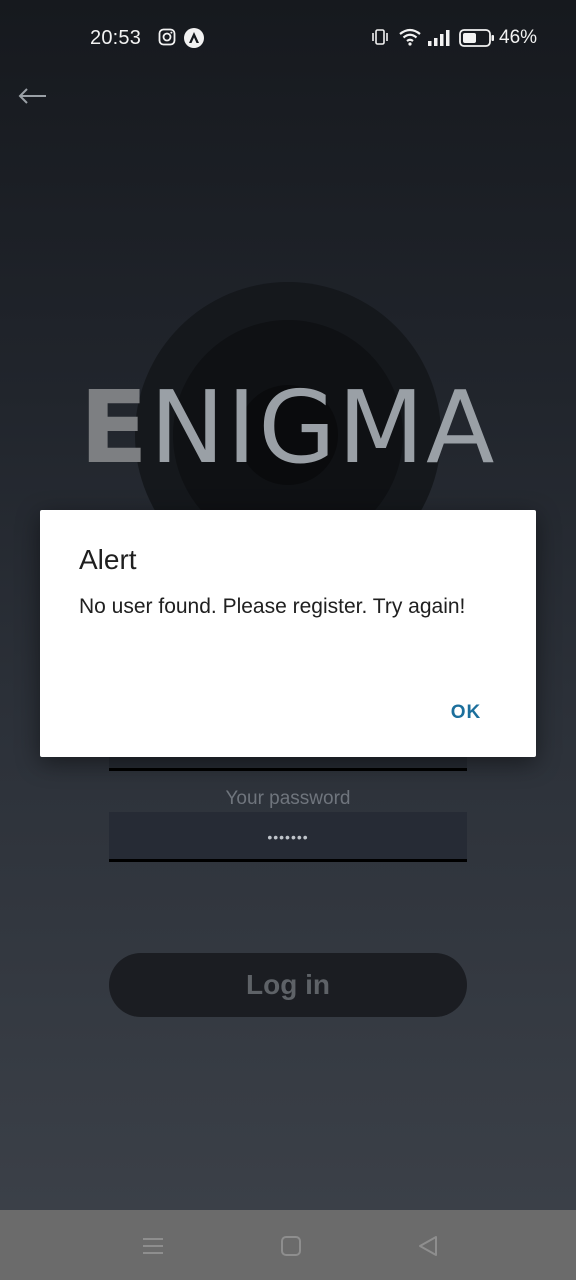 The image size is (576, 1280). I want to click on nav-home-button, so click(291, 1246).